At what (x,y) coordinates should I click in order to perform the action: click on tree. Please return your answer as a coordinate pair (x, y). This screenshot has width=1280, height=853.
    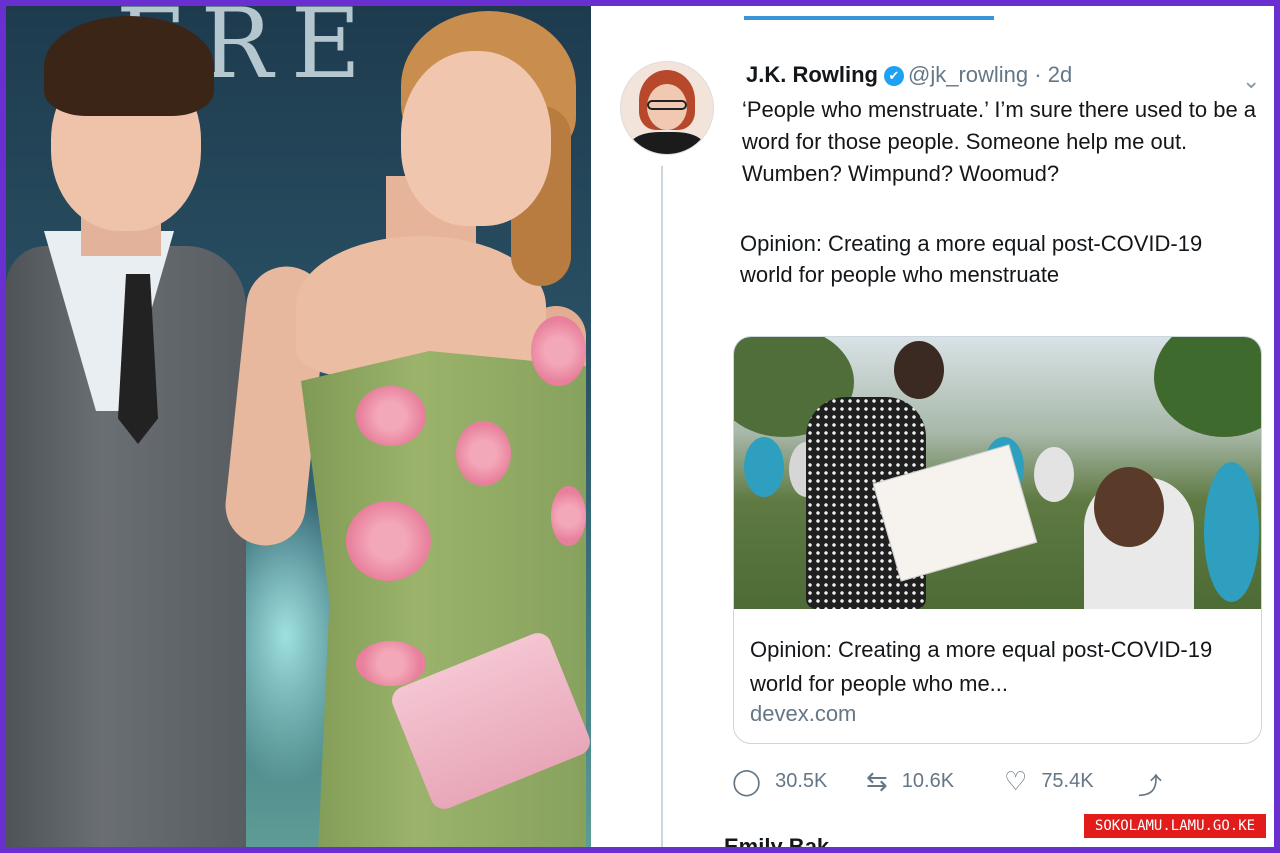
    Looking at the image, I should click on (1207, 387).